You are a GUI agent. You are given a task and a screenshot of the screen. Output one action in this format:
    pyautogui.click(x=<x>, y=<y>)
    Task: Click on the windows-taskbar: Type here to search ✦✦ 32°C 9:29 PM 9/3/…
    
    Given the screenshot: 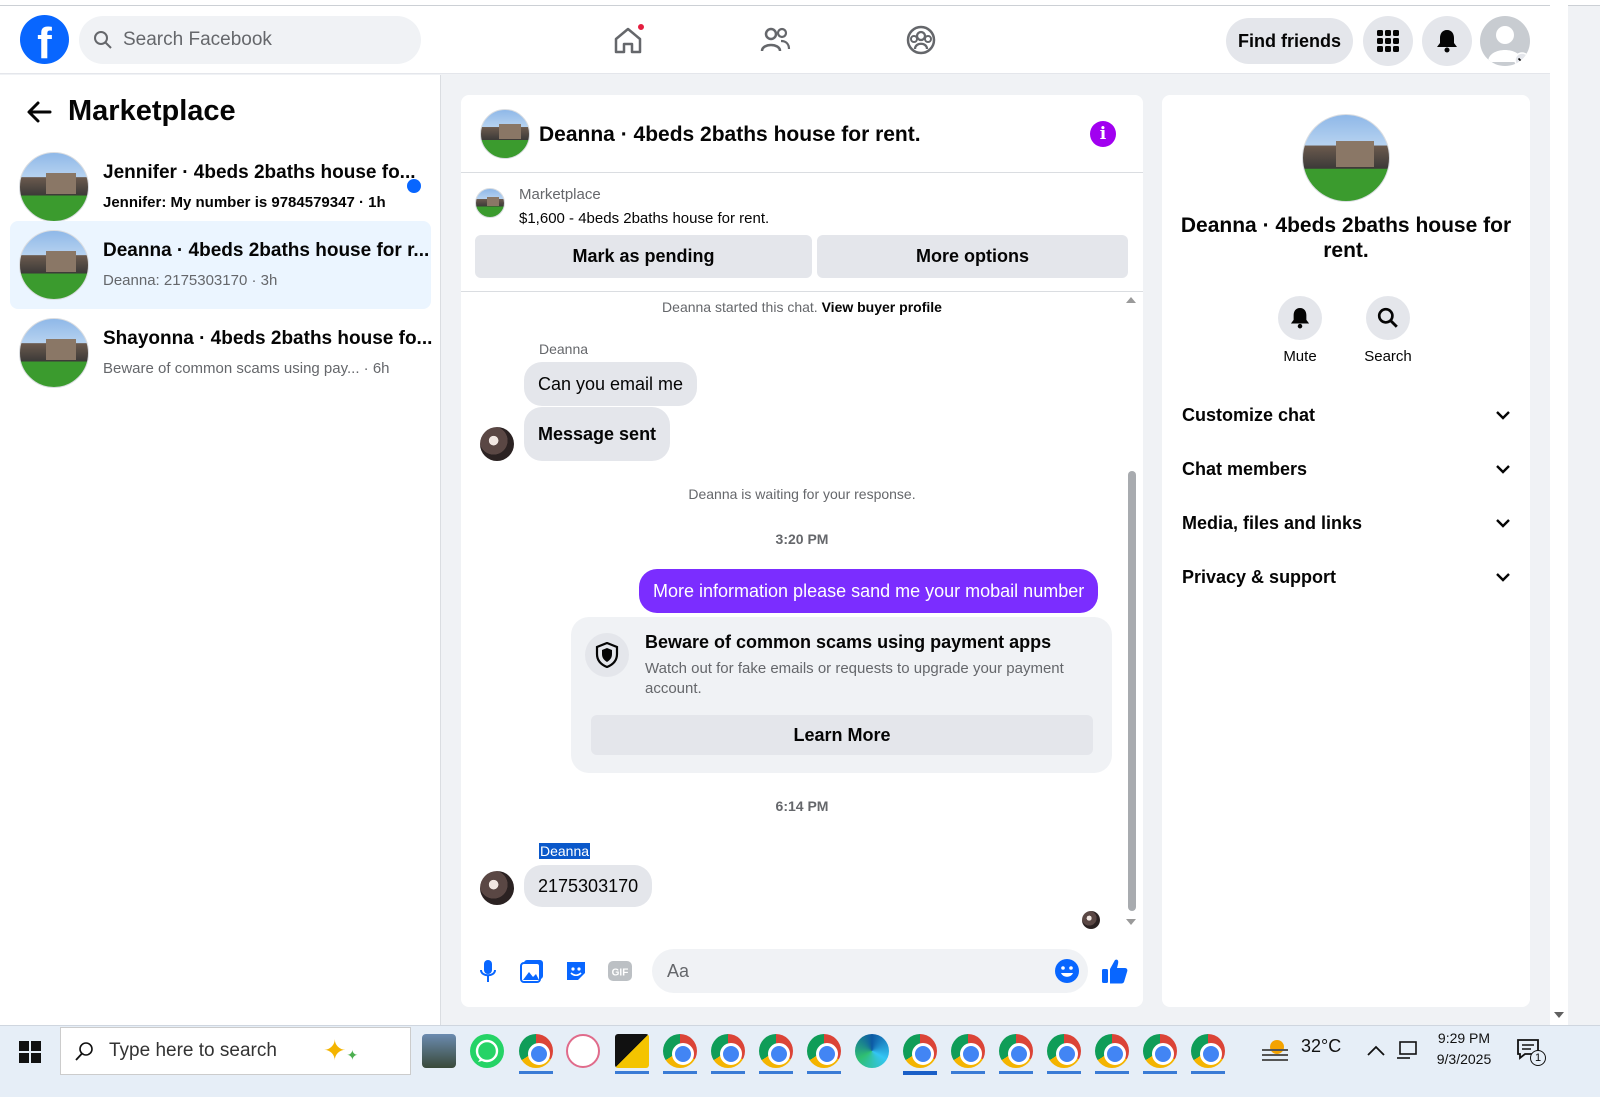 What is the action you would take?
    pyautogui.click(x=800, y=1061)
    